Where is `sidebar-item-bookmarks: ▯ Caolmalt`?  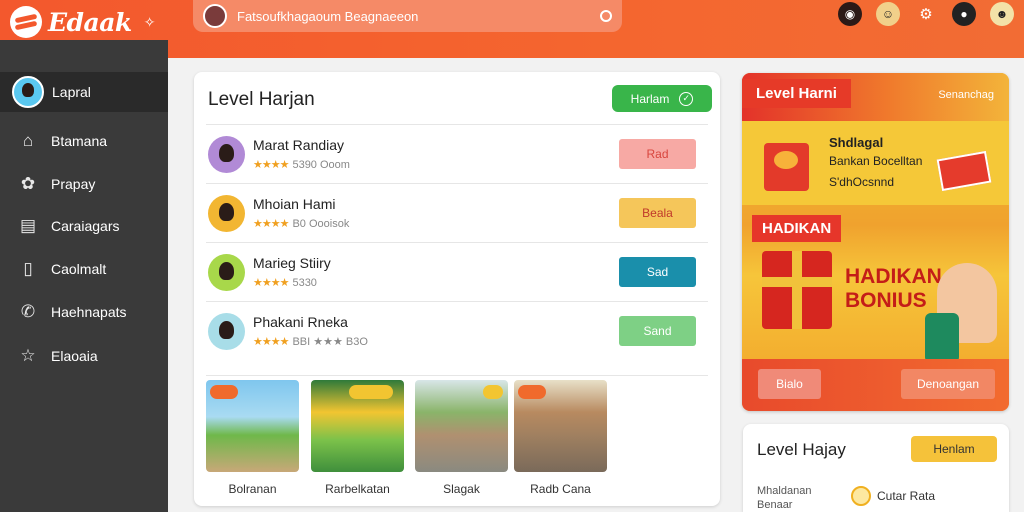
sidebar-item-bookmarks: ▯ Caolmalt is located at coordinates (84, 269).